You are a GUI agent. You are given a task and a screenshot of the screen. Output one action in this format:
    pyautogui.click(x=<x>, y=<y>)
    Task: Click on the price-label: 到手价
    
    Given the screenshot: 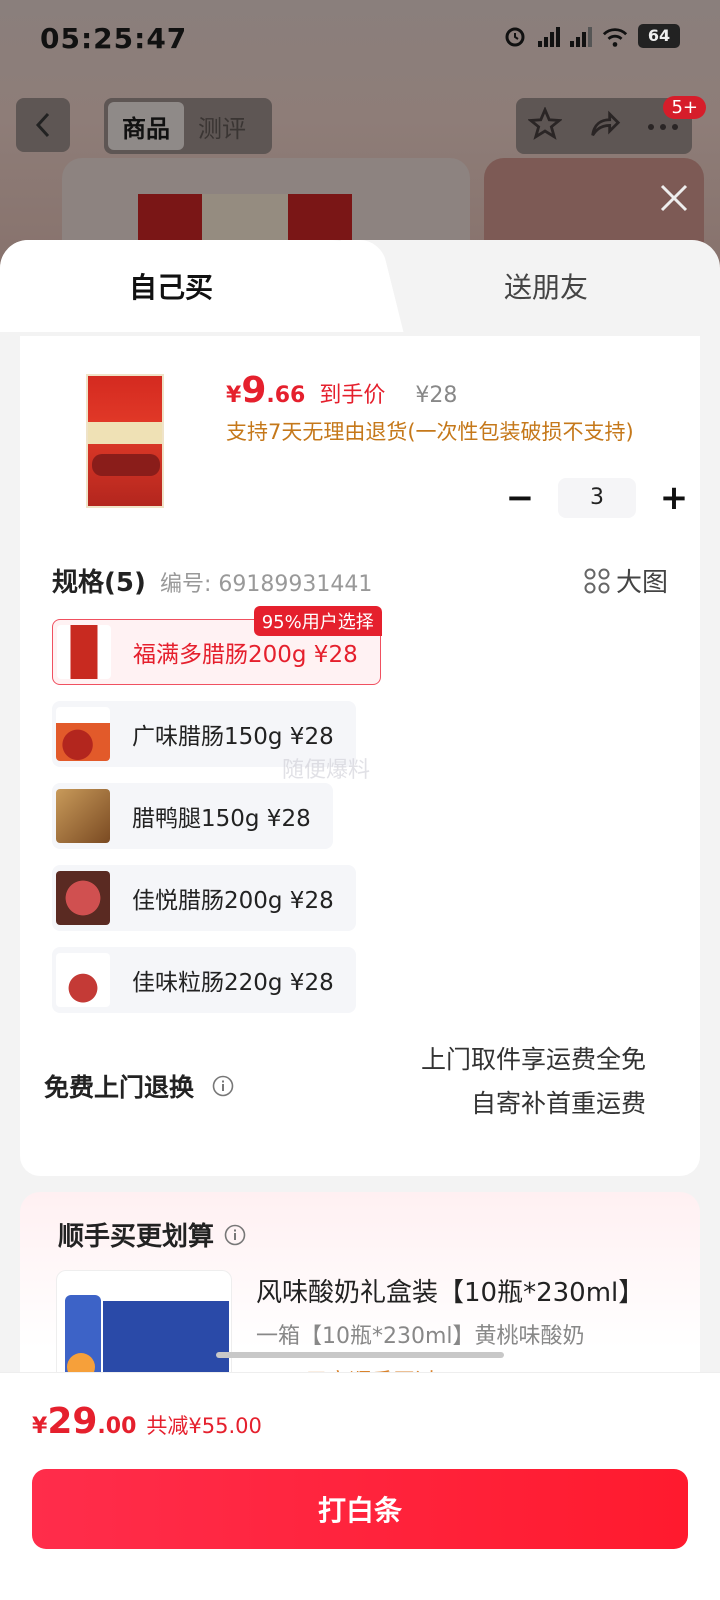 What is the action you would take?
    pyautogui.click(x=352, y=395)
    